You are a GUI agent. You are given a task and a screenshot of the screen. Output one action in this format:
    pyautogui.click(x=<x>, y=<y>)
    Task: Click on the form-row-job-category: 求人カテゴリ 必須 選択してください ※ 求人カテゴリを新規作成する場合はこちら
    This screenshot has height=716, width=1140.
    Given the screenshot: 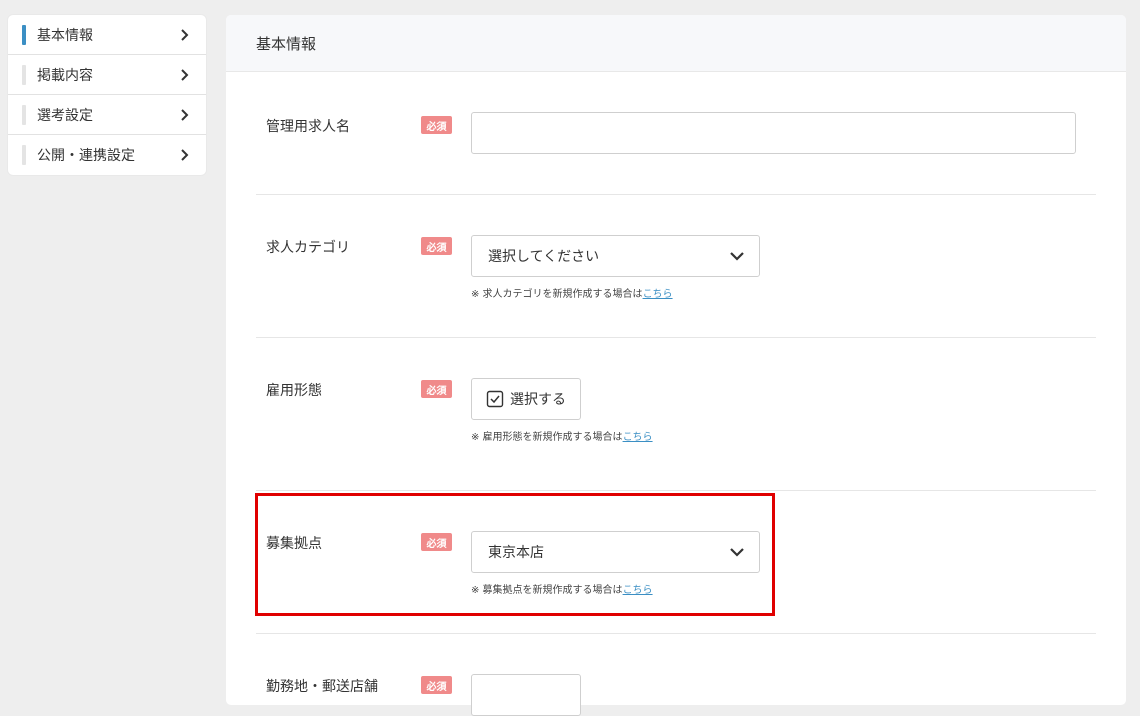 What is the action you would take?
    pyautogui.click(x=676, y=276)
    